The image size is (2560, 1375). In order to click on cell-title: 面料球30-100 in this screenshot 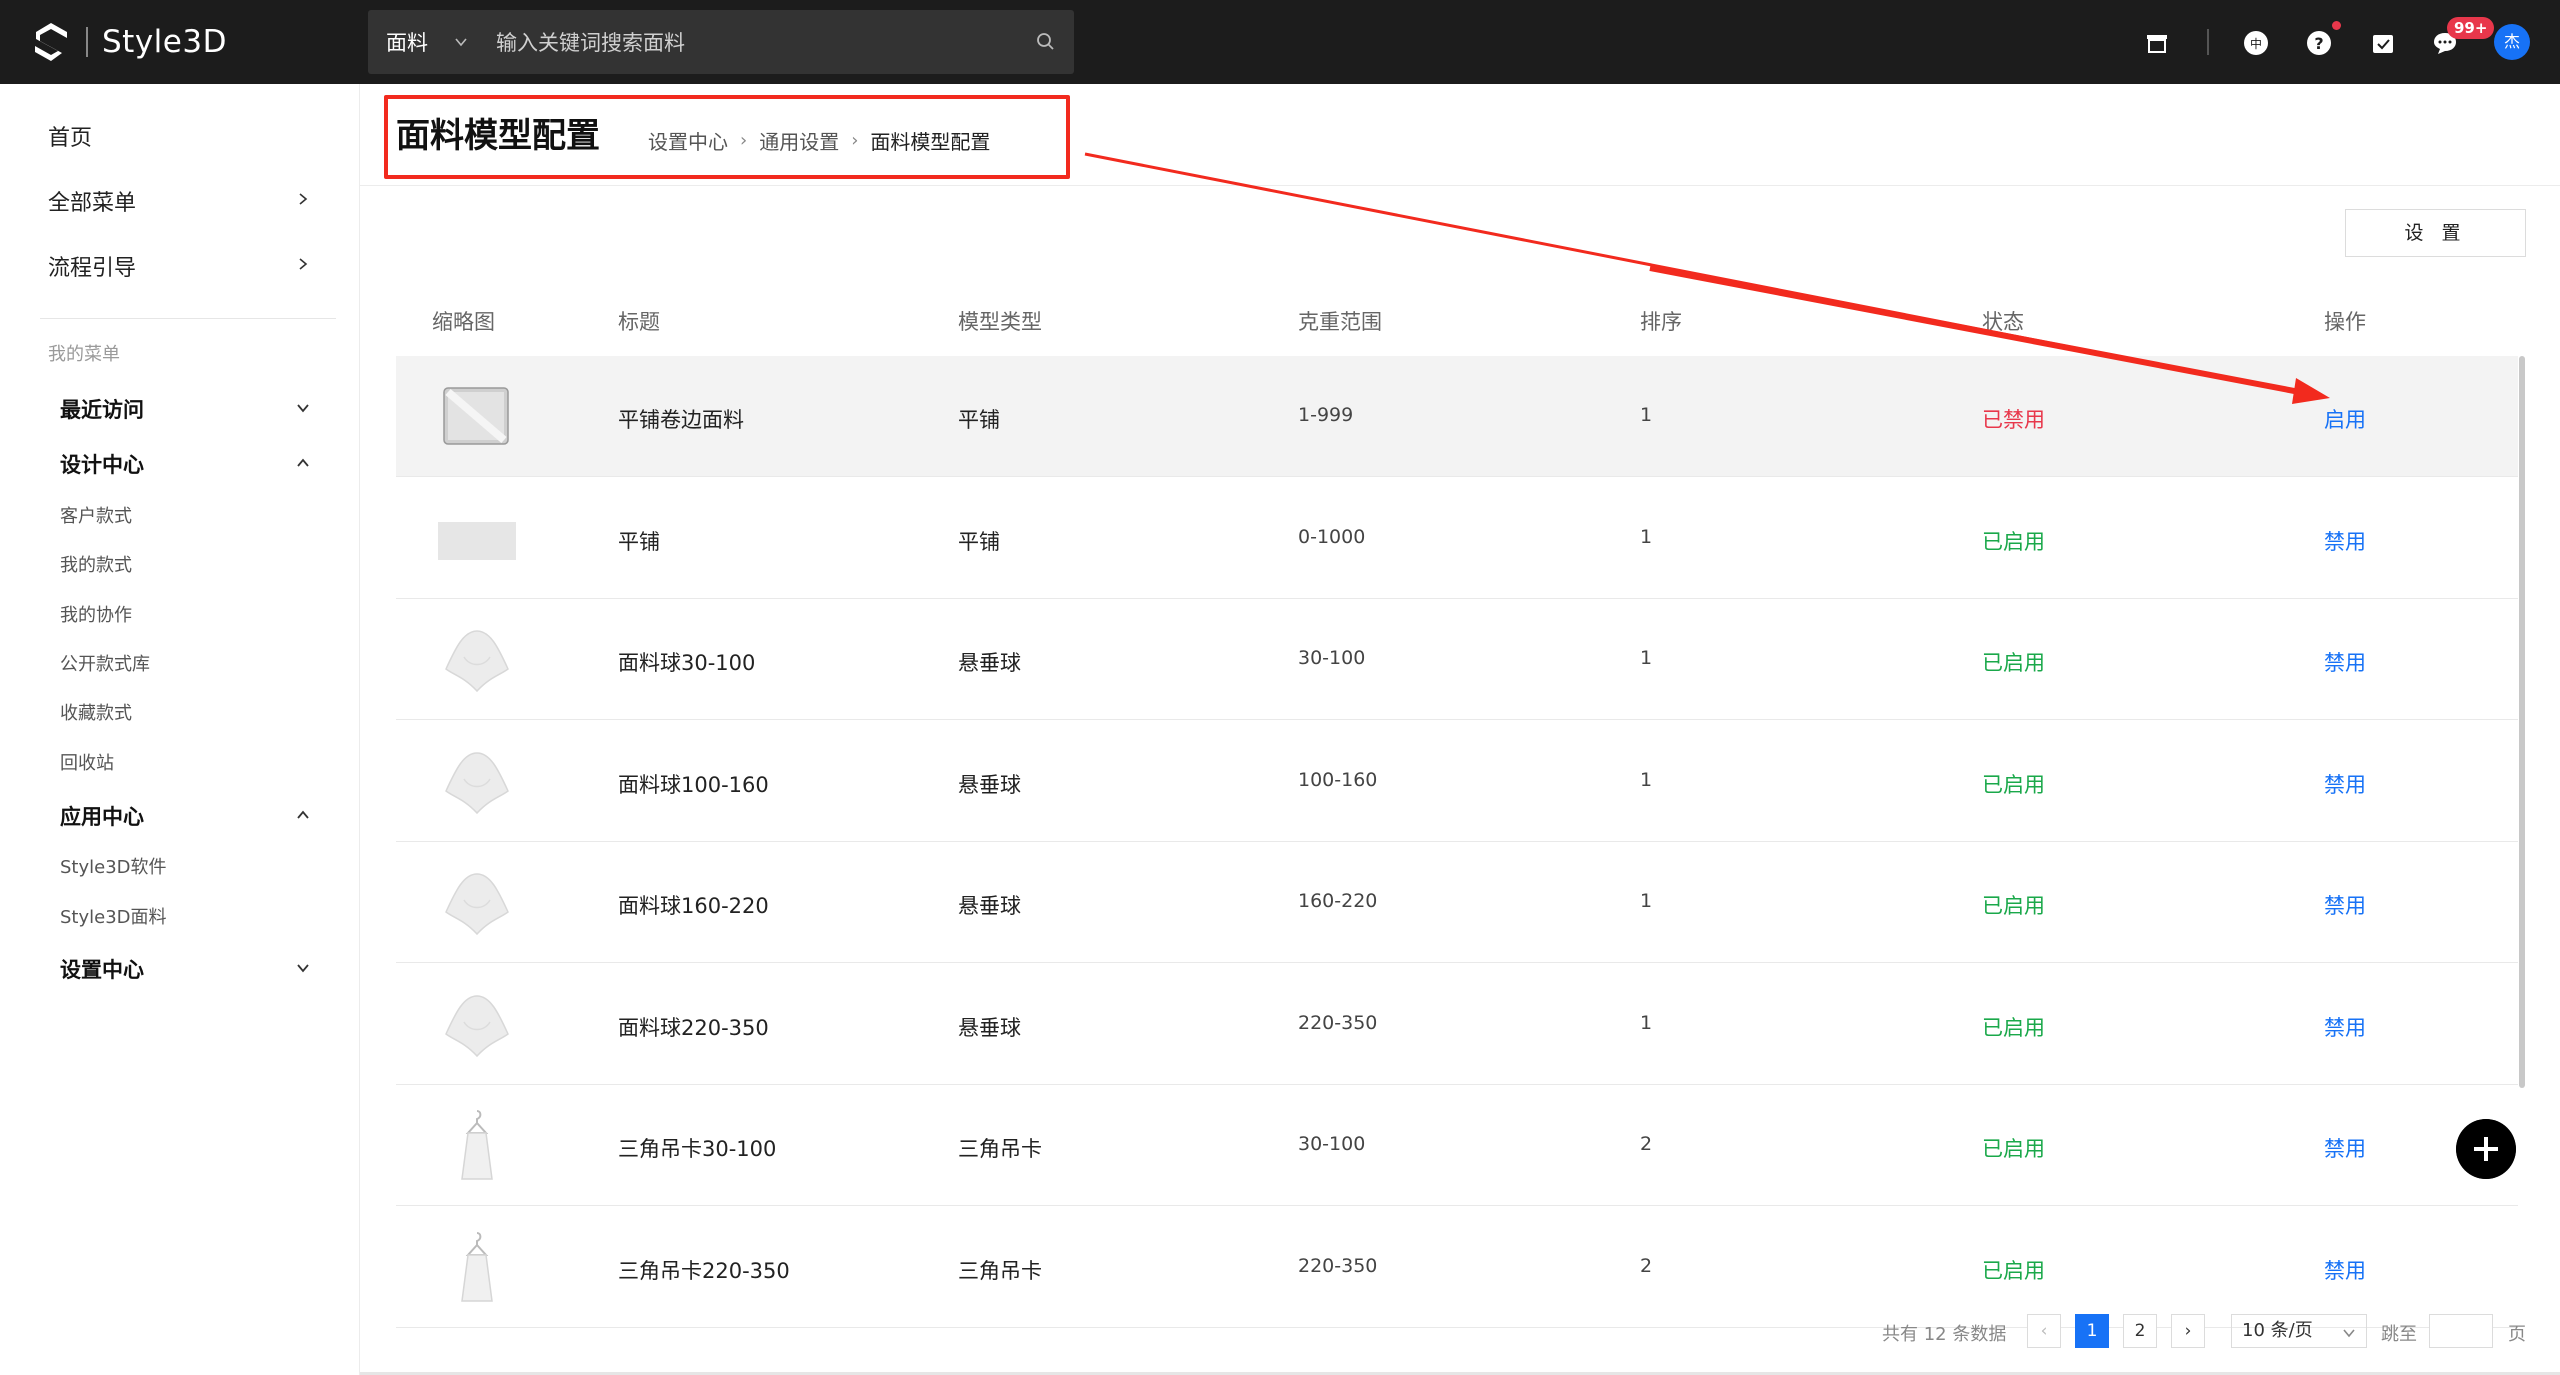, I will do `click(687, 663)`.